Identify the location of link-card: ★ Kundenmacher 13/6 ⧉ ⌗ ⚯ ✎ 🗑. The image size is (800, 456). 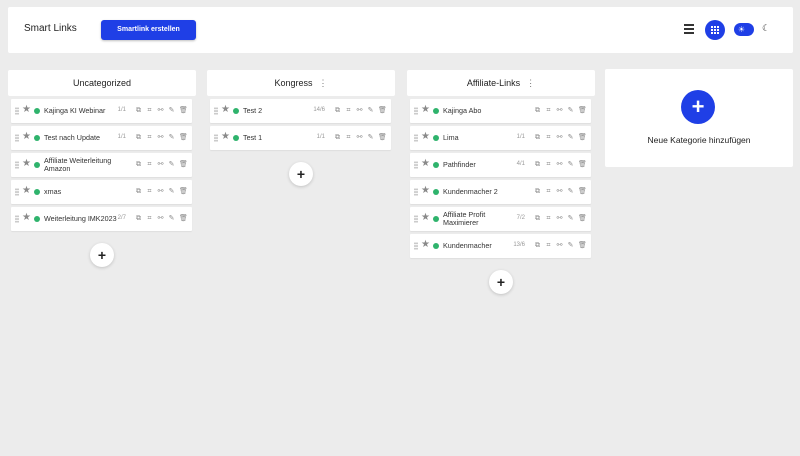
(500, 246).